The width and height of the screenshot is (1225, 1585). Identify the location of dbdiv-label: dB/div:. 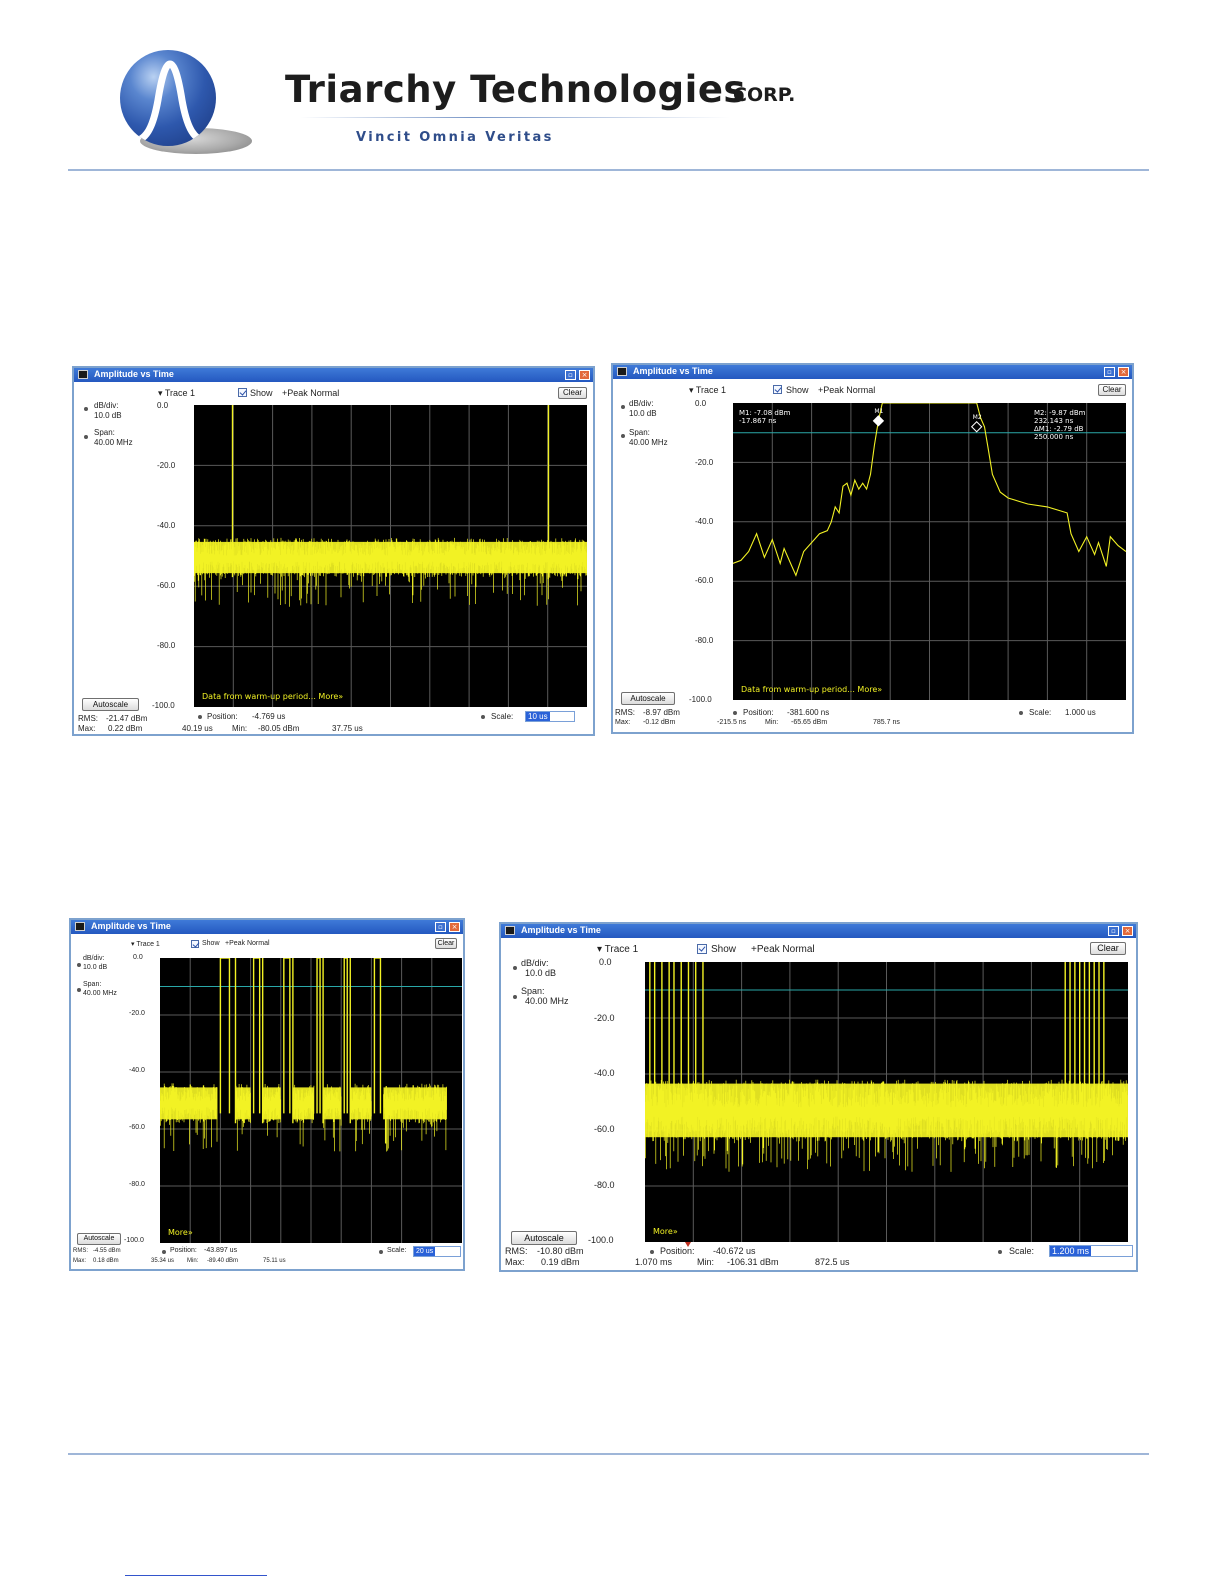
(535, 963).